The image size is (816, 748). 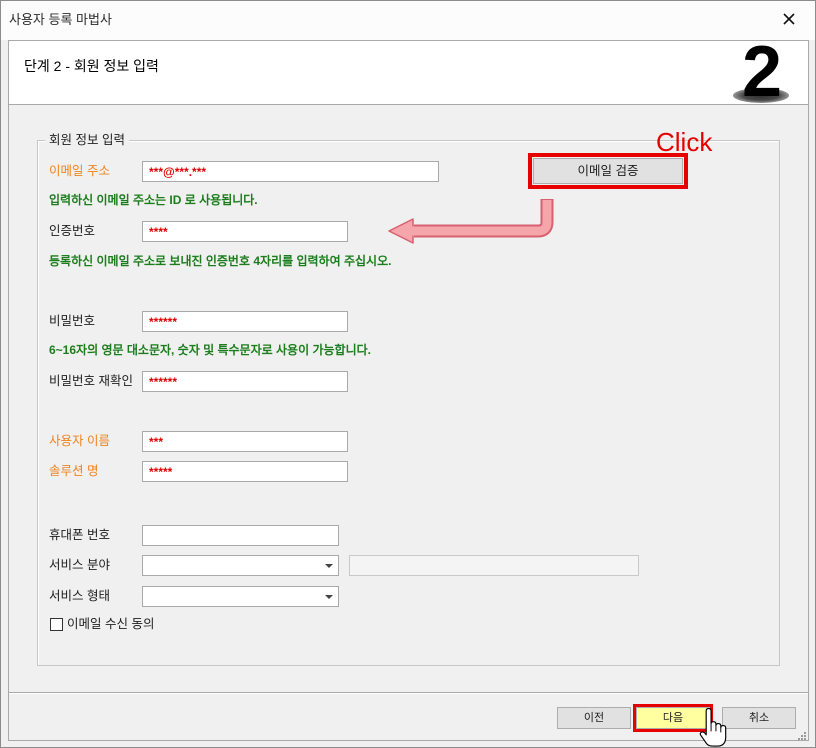 What do you see at coordinates (79, 171) in the screenshot?
I see `email-label: 이메일 주소` at bounding box center [79, 171].